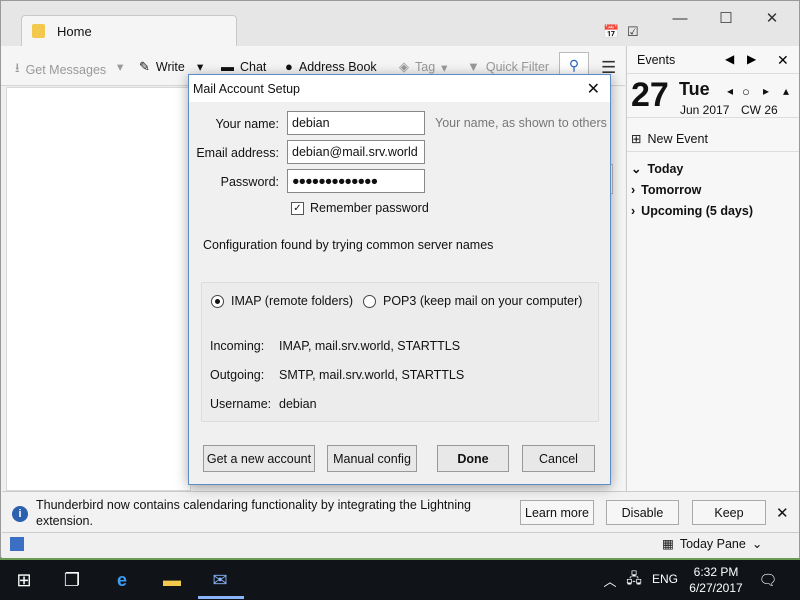 The image size is (800, 600). Describe the element at coordinates (772, 18) in the screenshot. I see `window-close-button: ✕` at that location.